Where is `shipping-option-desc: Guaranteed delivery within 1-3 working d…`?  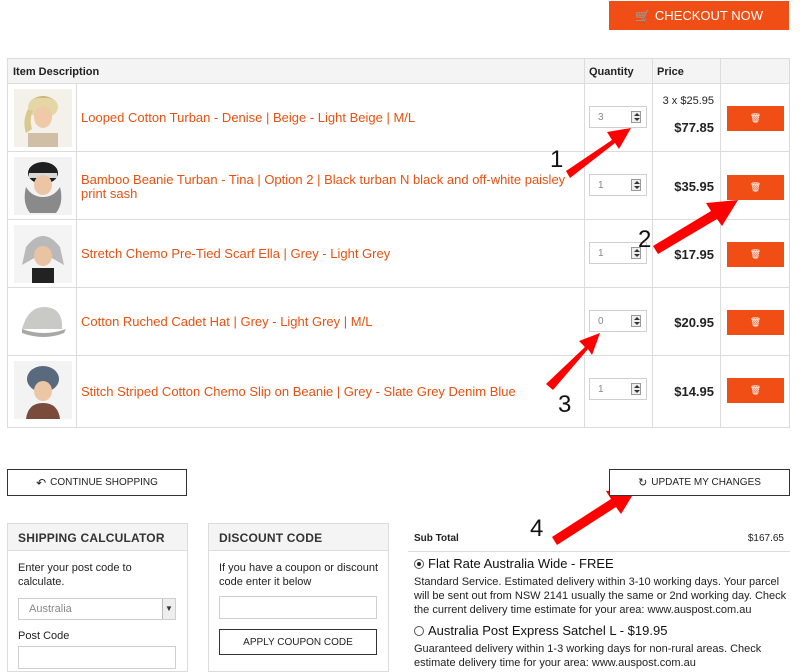 shipping-option-desc: Guaranteed delivery within 1-3 working d… is located at coordinates (588, 656).